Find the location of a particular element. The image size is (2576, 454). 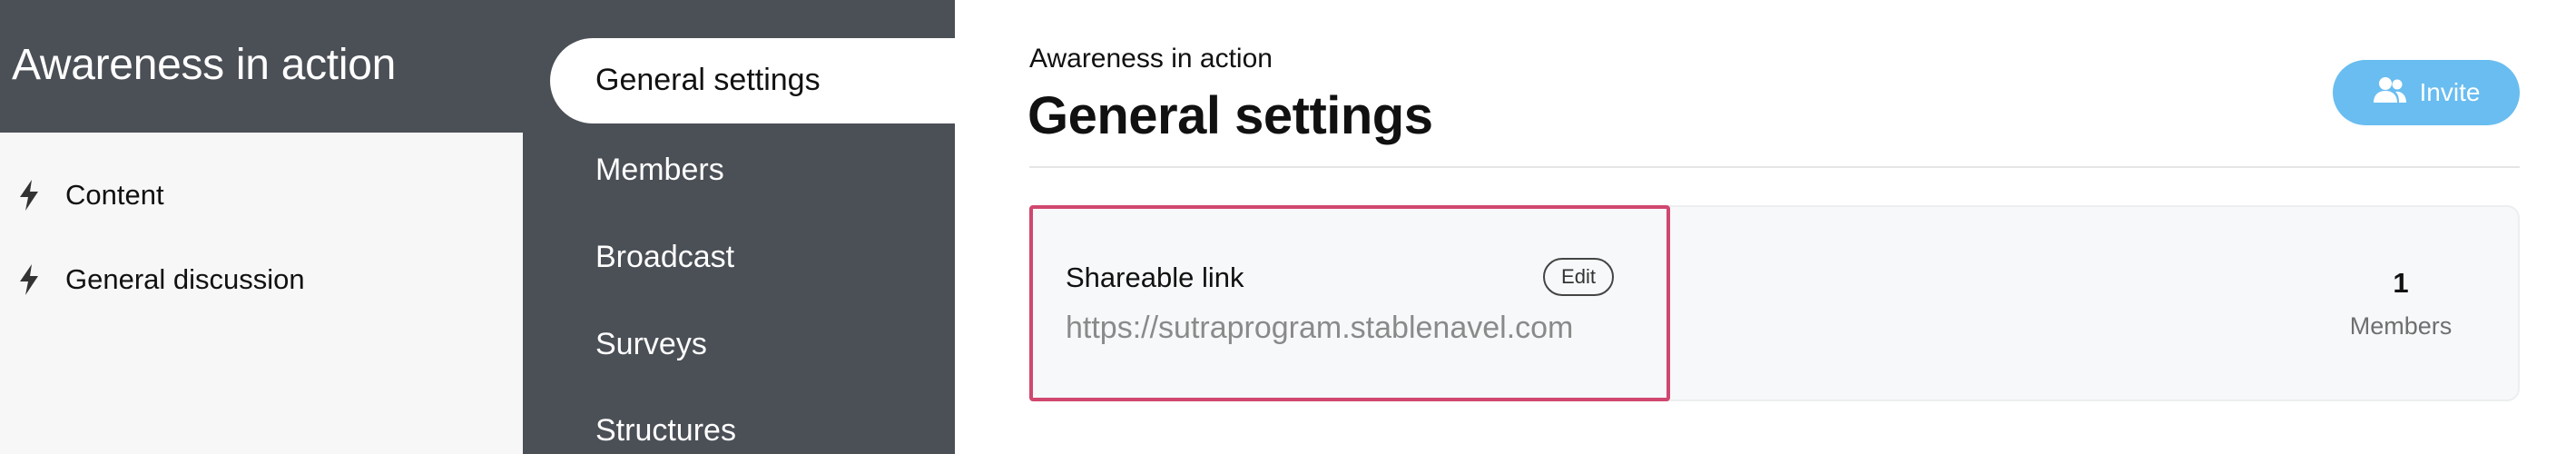

breadcrumb: Awareness in action is located at coordinates (1151, 59).